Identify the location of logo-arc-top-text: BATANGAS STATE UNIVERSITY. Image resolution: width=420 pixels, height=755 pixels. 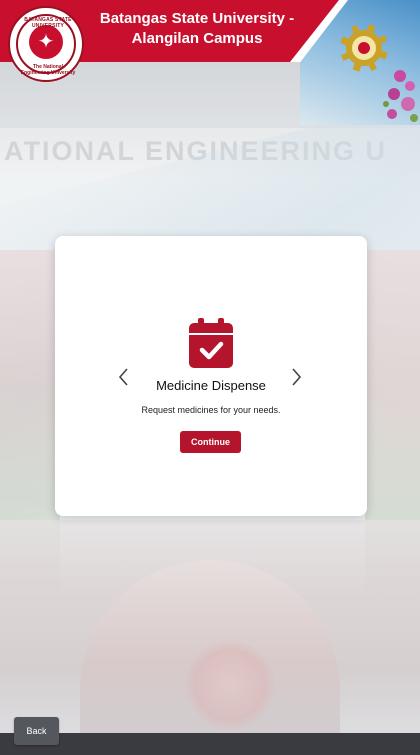
(48, 23).